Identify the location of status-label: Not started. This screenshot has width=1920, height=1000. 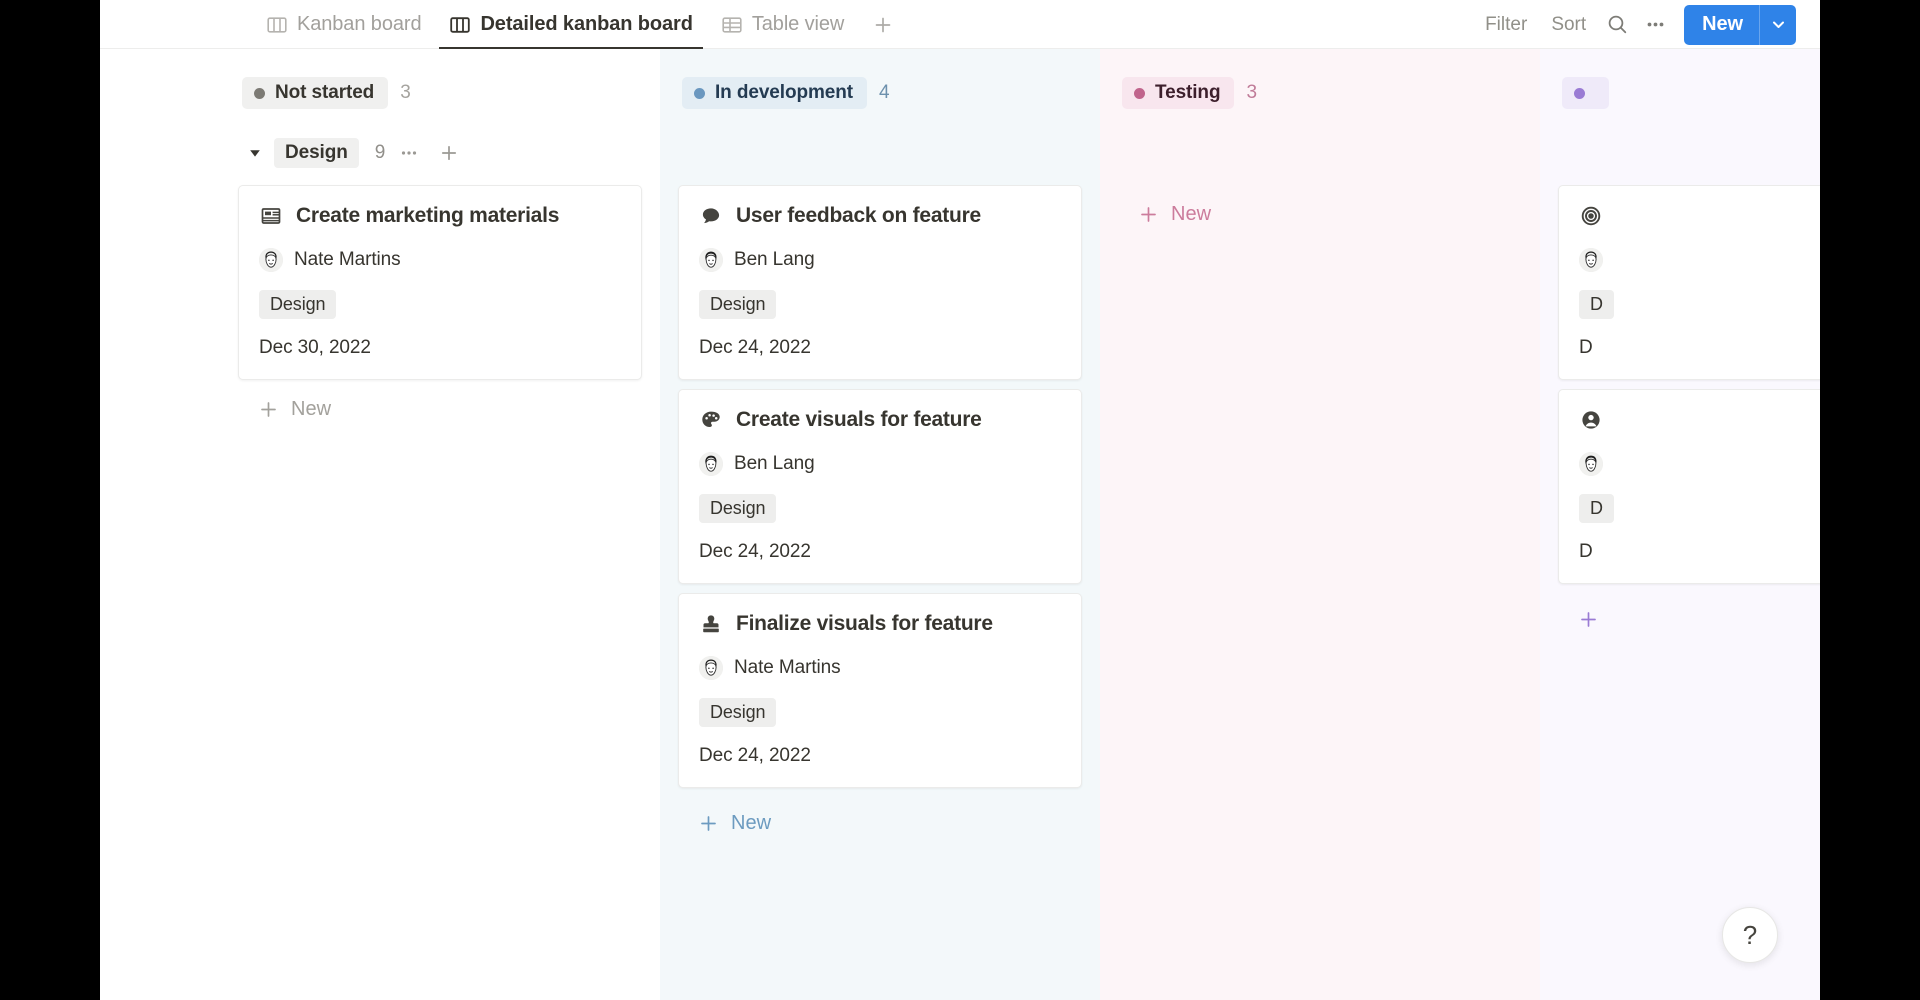
(325, 92).